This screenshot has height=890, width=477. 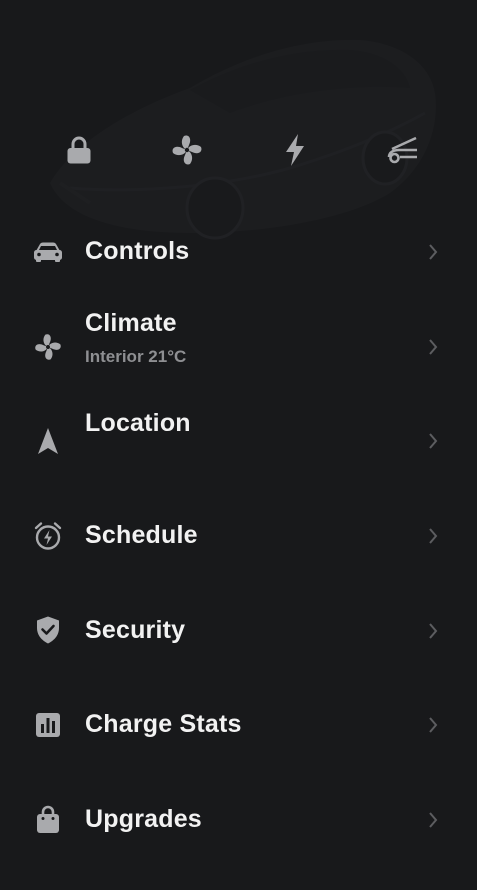 I want to click on charge-port-button, so click(x=295, y=150).